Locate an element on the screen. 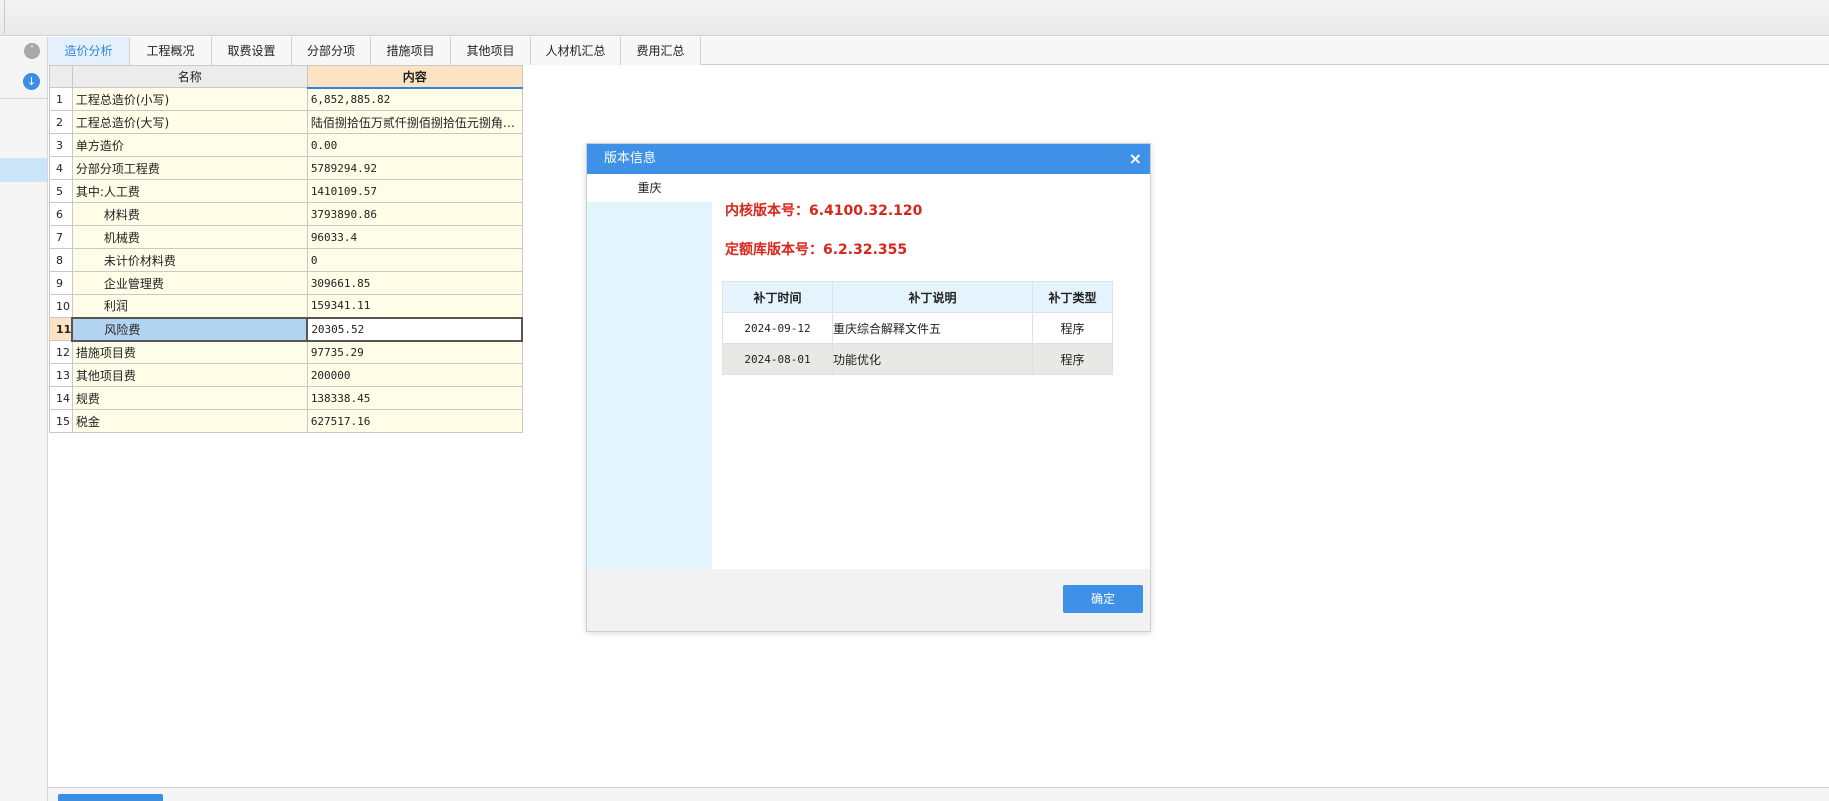 The height and width of the screenshot is (801, 1829). table-row: 6 材料费 3793890.86 is located at coordinates (286, 214).